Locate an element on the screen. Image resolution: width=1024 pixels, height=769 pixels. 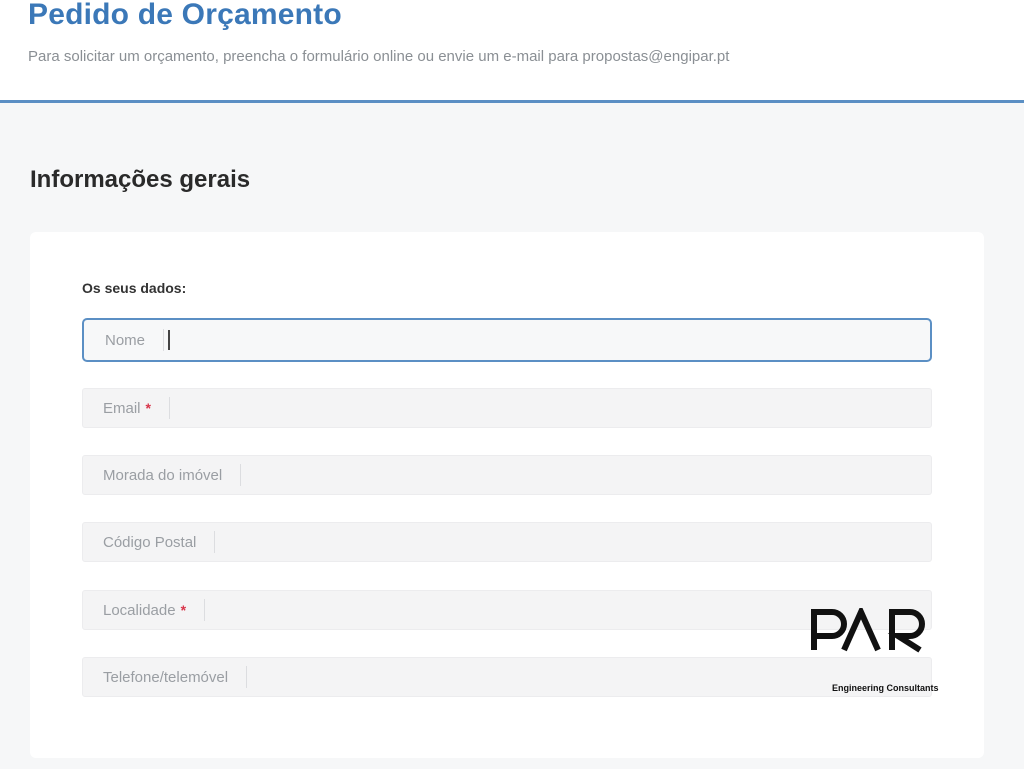
page-title: Pedido de Orçamento is located at coordinates (185, 15).